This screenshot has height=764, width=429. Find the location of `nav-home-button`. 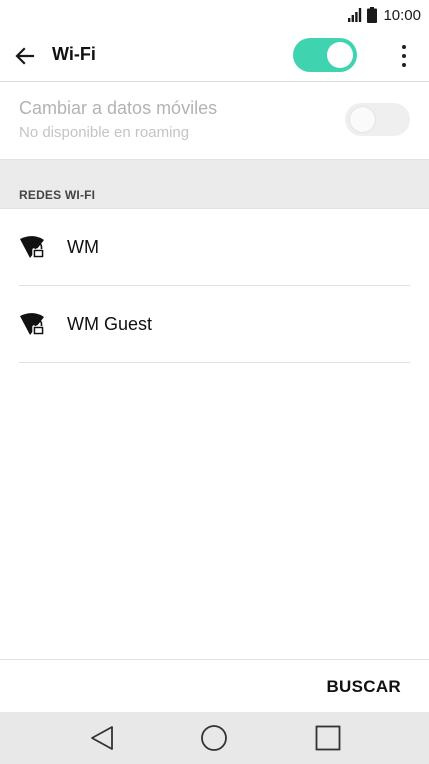

nav-home-button is located at coordinates (214, 738).